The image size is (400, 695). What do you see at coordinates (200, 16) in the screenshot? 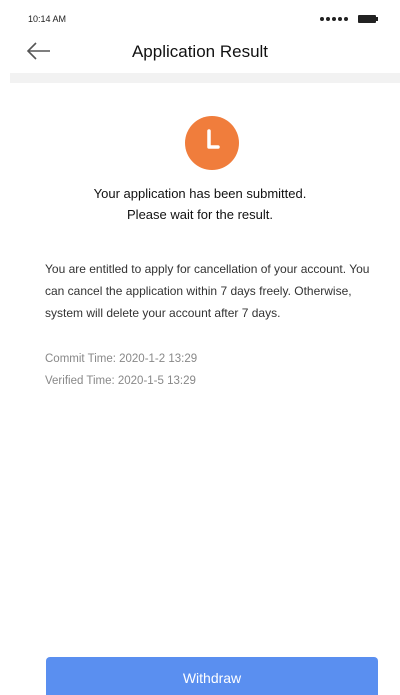
I see `status-bar: 10:14 AM` at bounding box center [200, 16].